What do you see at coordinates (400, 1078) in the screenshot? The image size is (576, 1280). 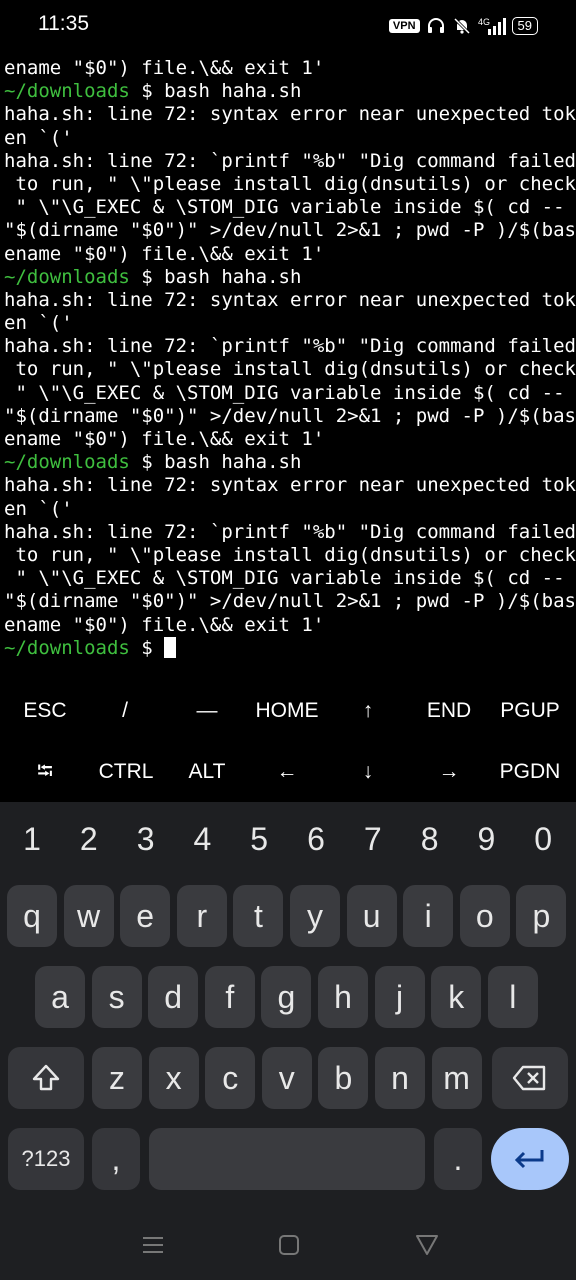 I see `key-n: n` at bounding box center [400, 1078].